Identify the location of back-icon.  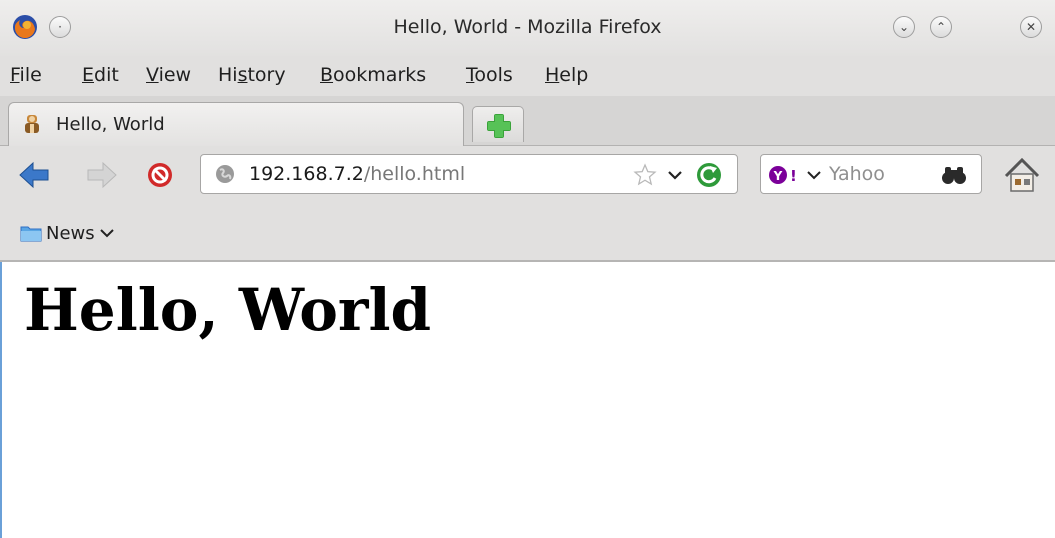
(34, 175).